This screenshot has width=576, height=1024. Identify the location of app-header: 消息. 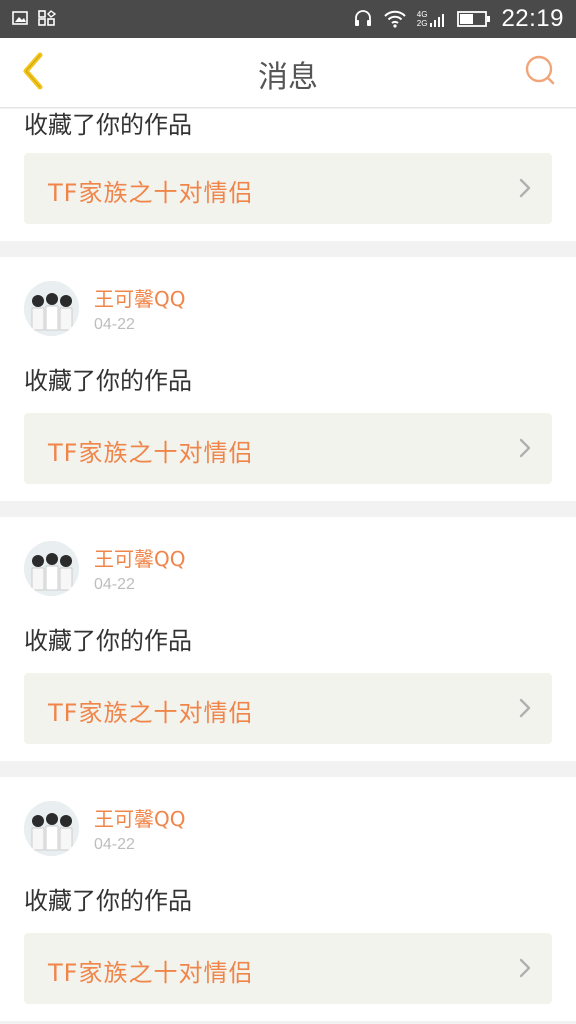
(288, 73).